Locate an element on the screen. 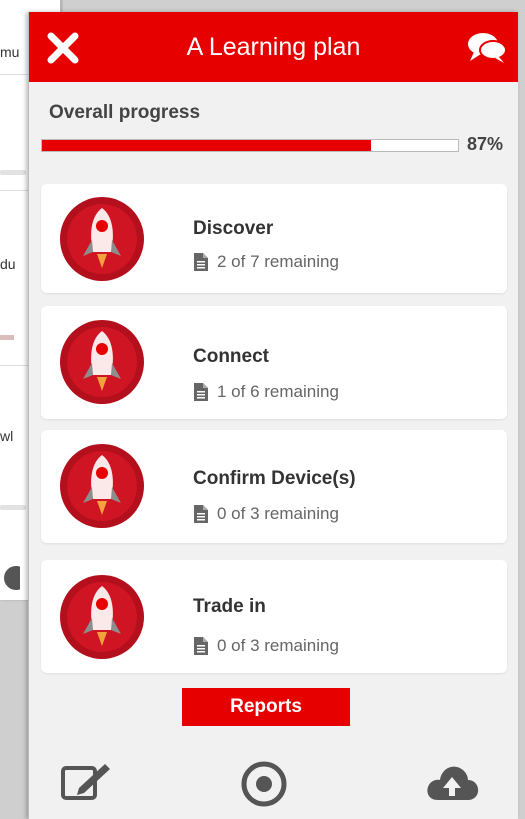  module-card-confirm-devices: Confirm Device(s) 0 of 3 remaining is located at coordinates (274, 486).